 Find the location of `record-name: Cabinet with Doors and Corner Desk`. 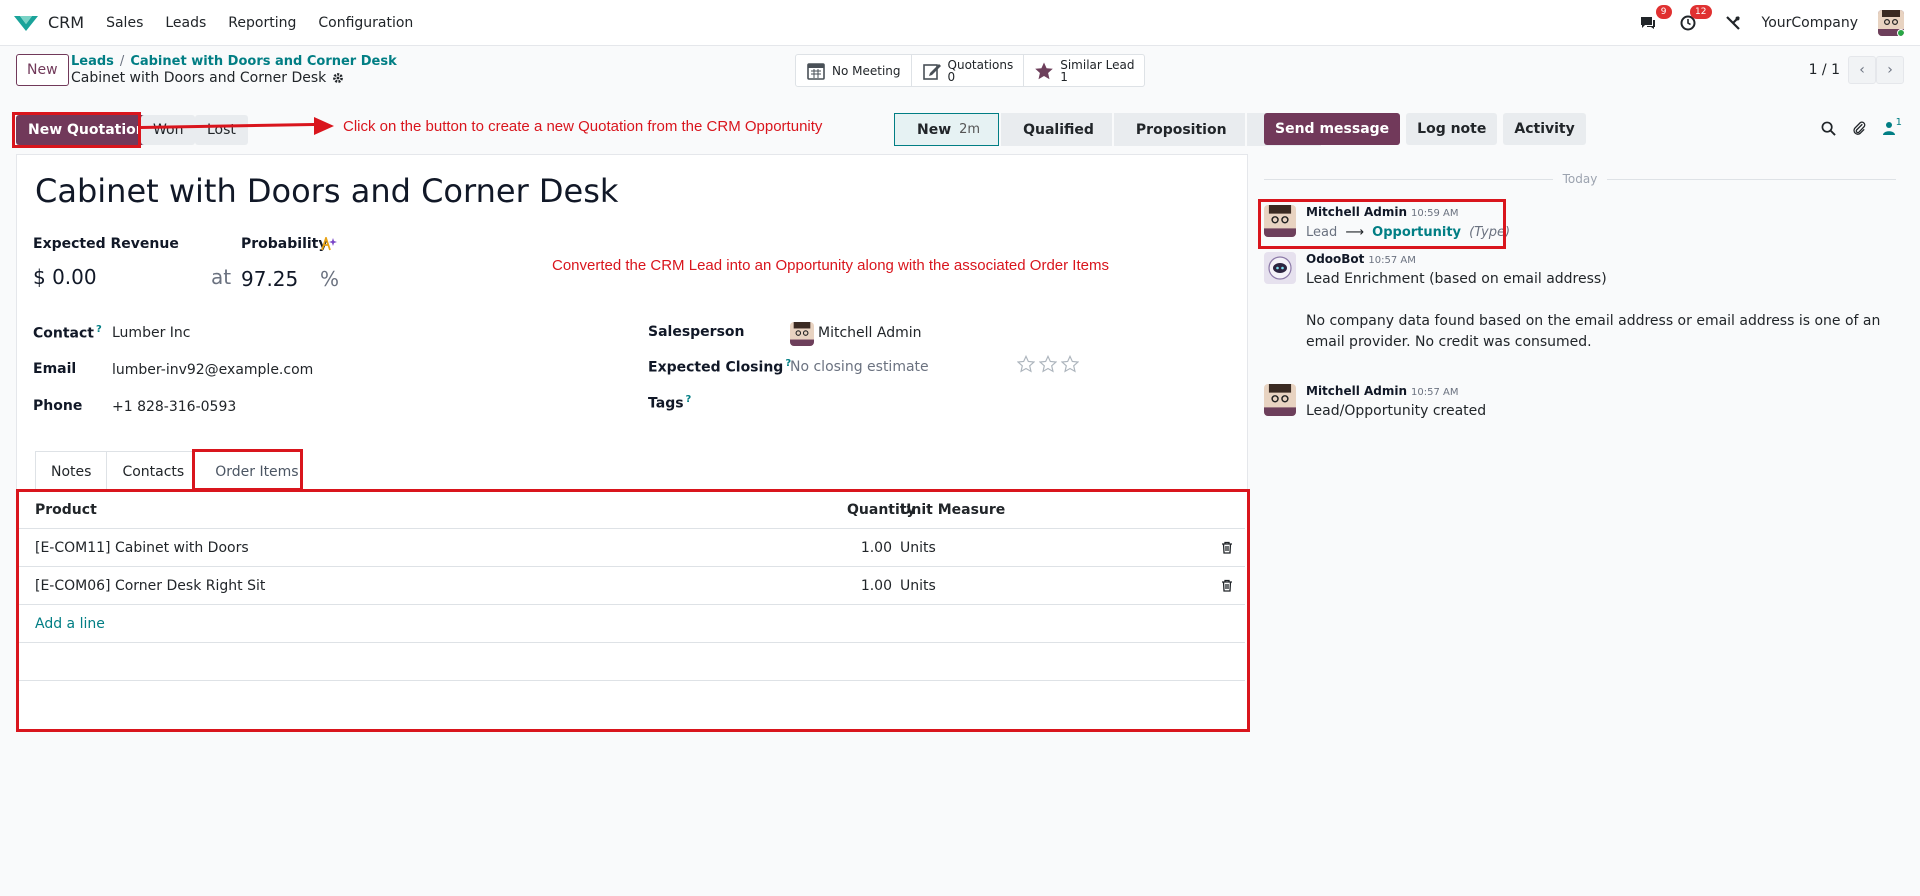

record-name: Cabinet with Doors and Corner Desk is located at coordinates (207, 78).